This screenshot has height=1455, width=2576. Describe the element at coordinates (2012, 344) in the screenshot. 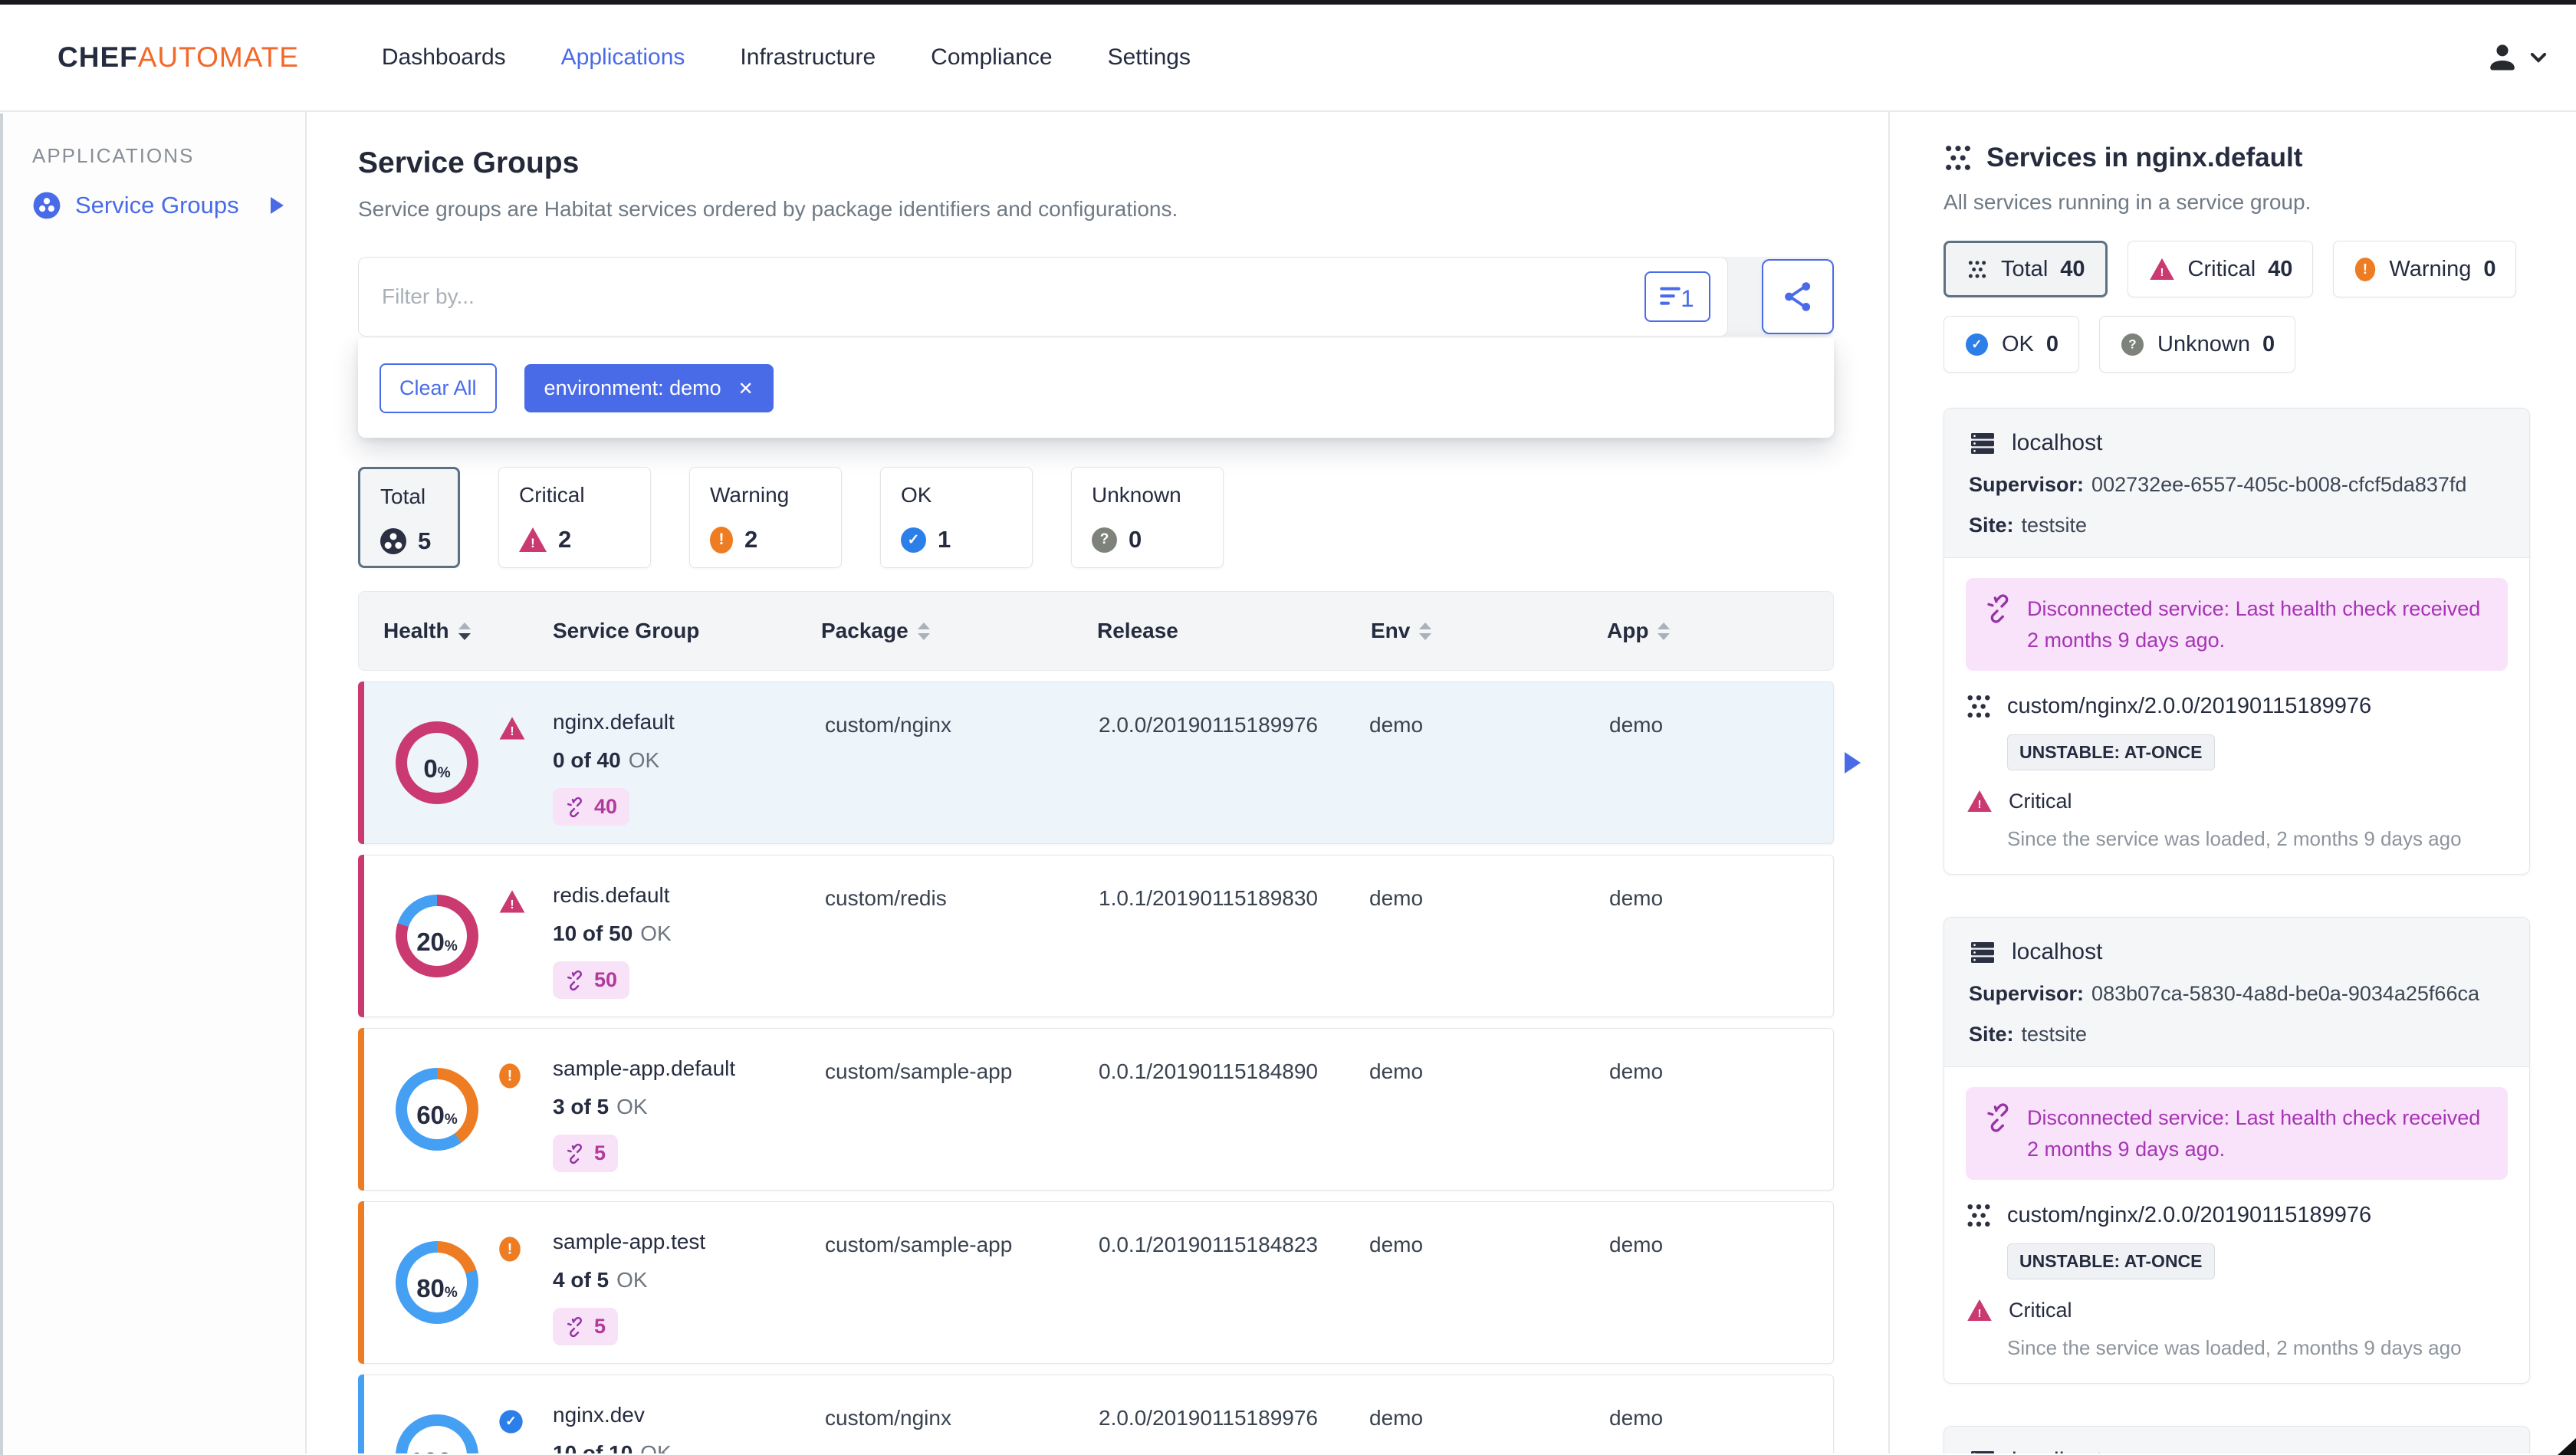

I see `pill-ok: OK0` at that location.